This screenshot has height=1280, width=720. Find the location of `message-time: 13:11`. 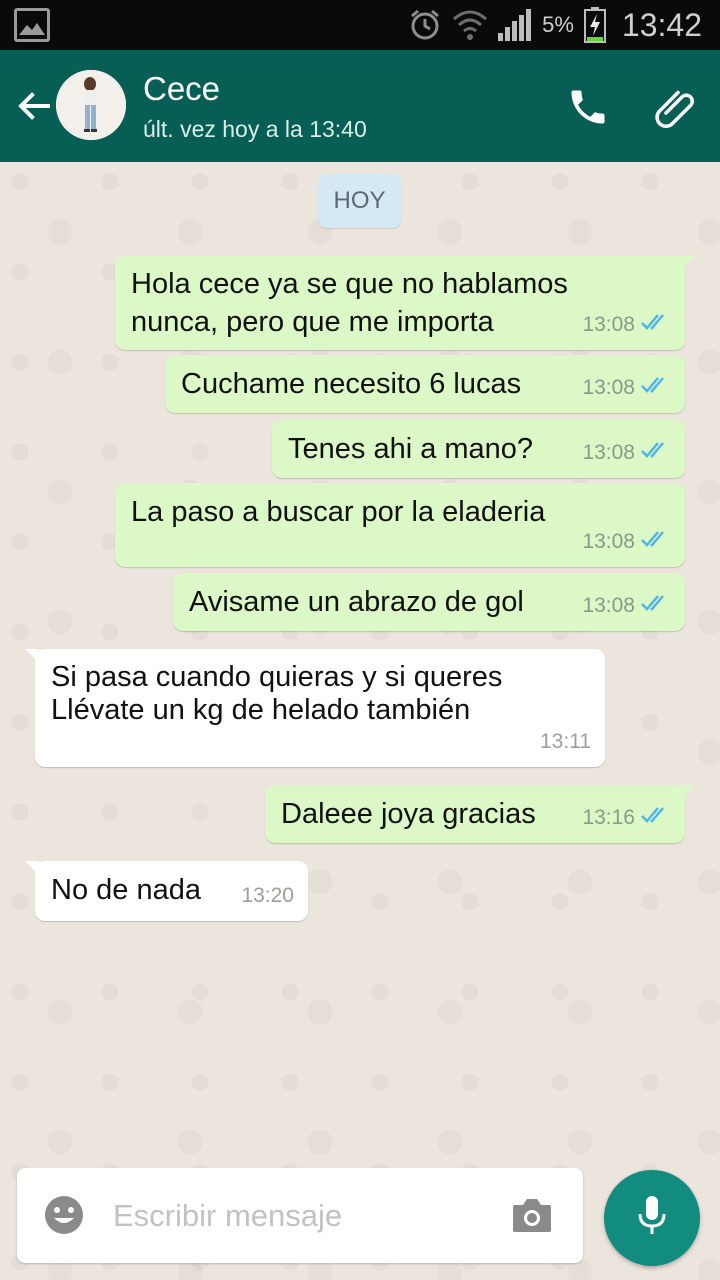

message-time: 13:11 is located at coordinates (565, 741).